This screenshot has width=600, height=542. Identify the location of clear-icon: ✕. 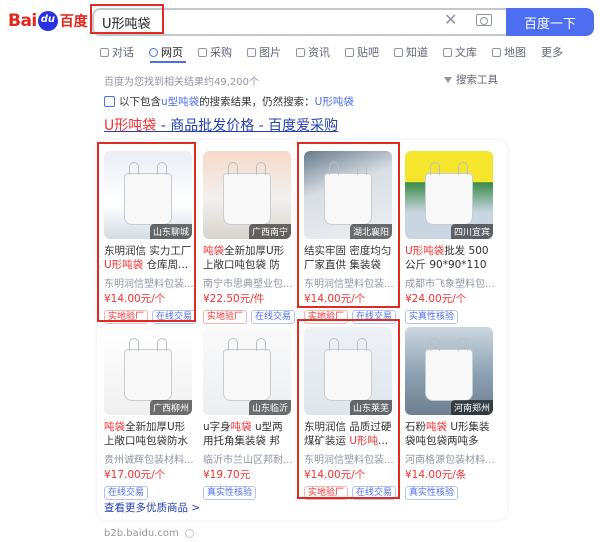
(450, 20).